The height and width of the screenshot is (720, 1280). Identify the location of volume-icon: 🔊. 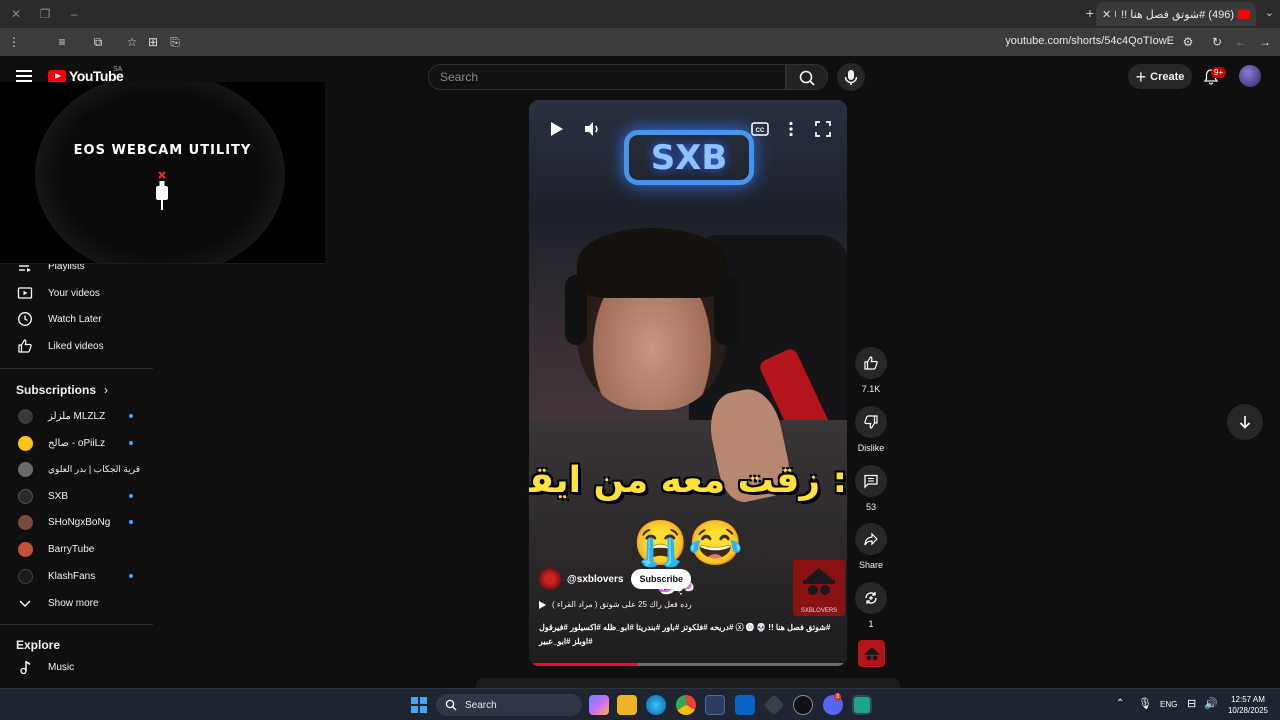
(1211, 703).